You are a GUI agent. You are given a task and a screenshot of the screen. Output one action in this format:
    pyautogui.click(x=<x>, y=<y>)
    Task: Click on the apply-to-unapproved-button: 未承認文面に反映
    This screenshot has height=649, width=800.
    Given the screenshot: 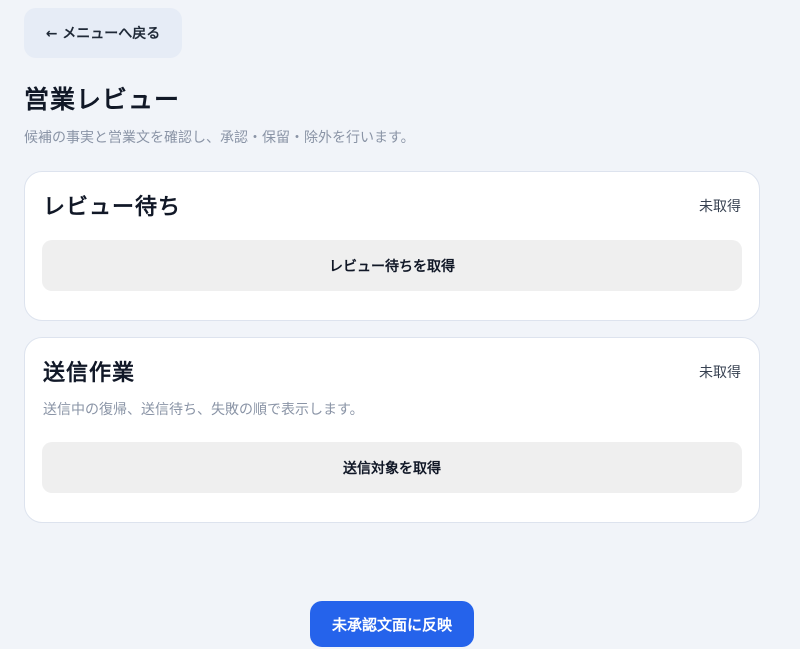 What is the action you would take?
    pyautogui.click(x=392, y=624)
    